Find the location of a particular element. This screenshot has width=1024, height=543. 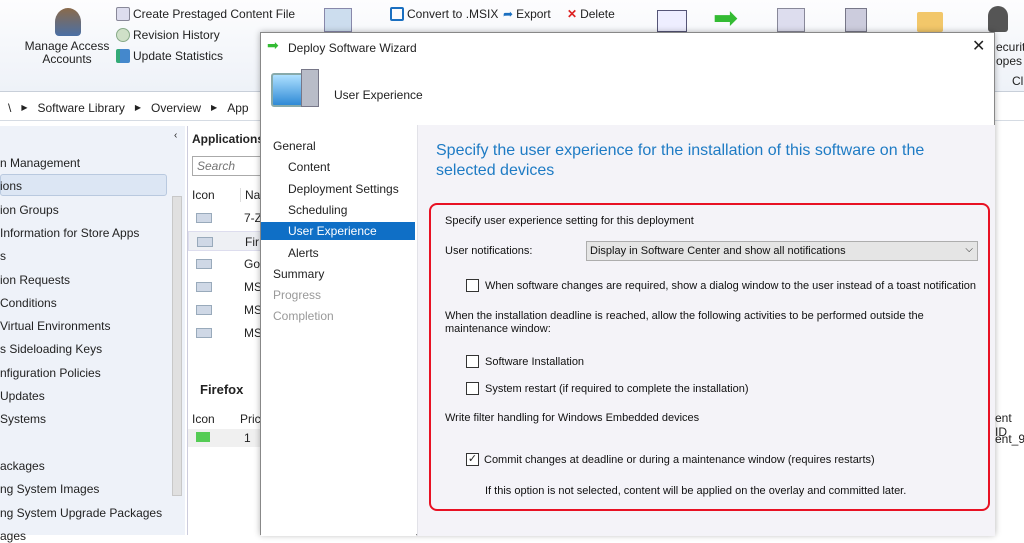

nav-item: Updates is located at coordinates (22, 396).